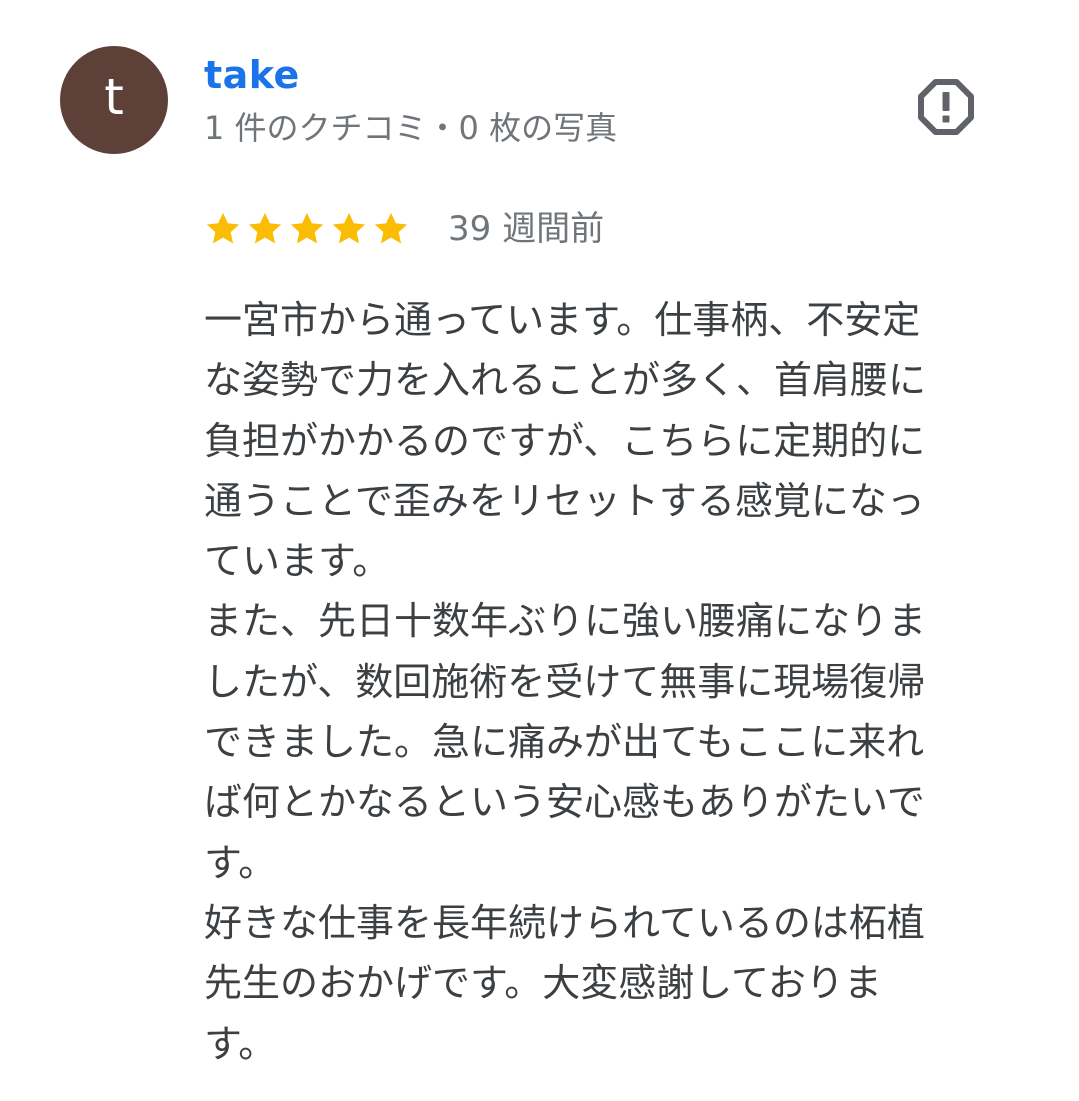 The width and height of the screenshot is (1079, 1101). What do you see at coordinates (564, 802) in the screenshot?
I see `review-text-line: ば何とかなるという安心感もありがたいで` at bounding box center [564, 802].